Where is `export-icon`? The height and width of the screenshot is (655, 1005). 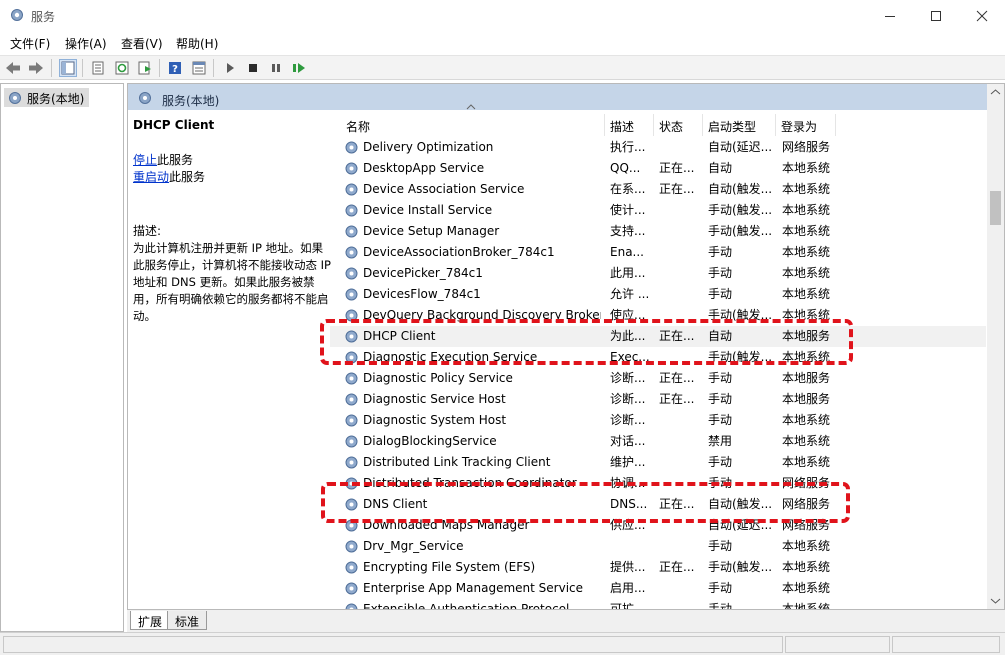 export-icon is located at coordinates (144, 68).